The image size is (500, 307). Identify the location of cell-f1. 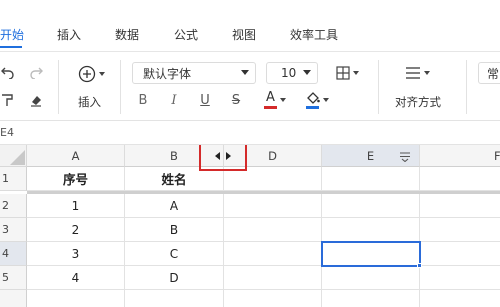
(460, 179).